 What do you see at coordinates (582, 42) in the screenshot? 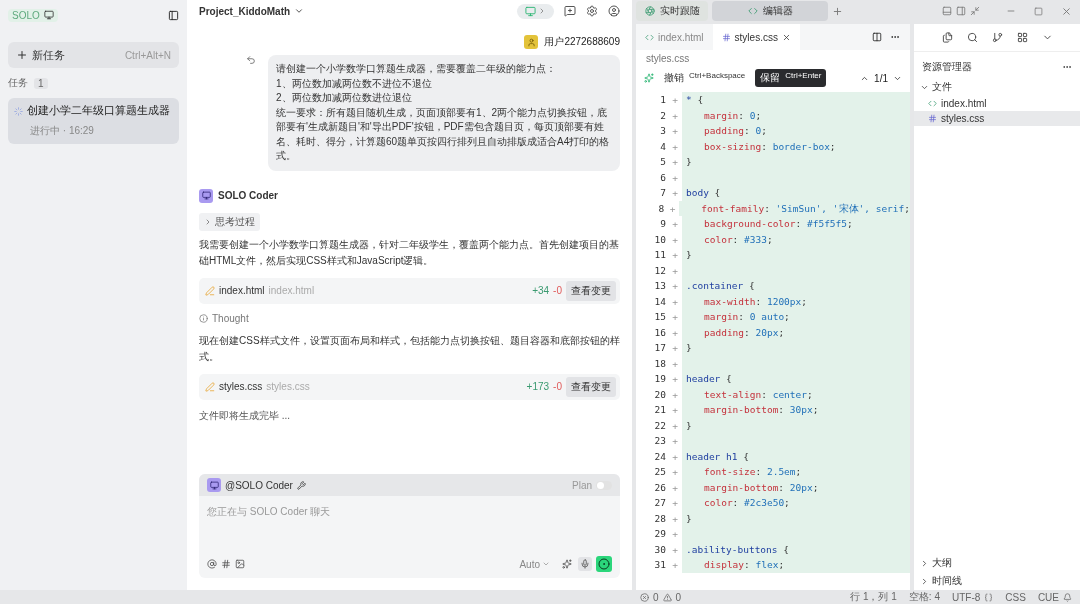
I see `user-name: 用户2272688609` at bounding box center [582, 42].